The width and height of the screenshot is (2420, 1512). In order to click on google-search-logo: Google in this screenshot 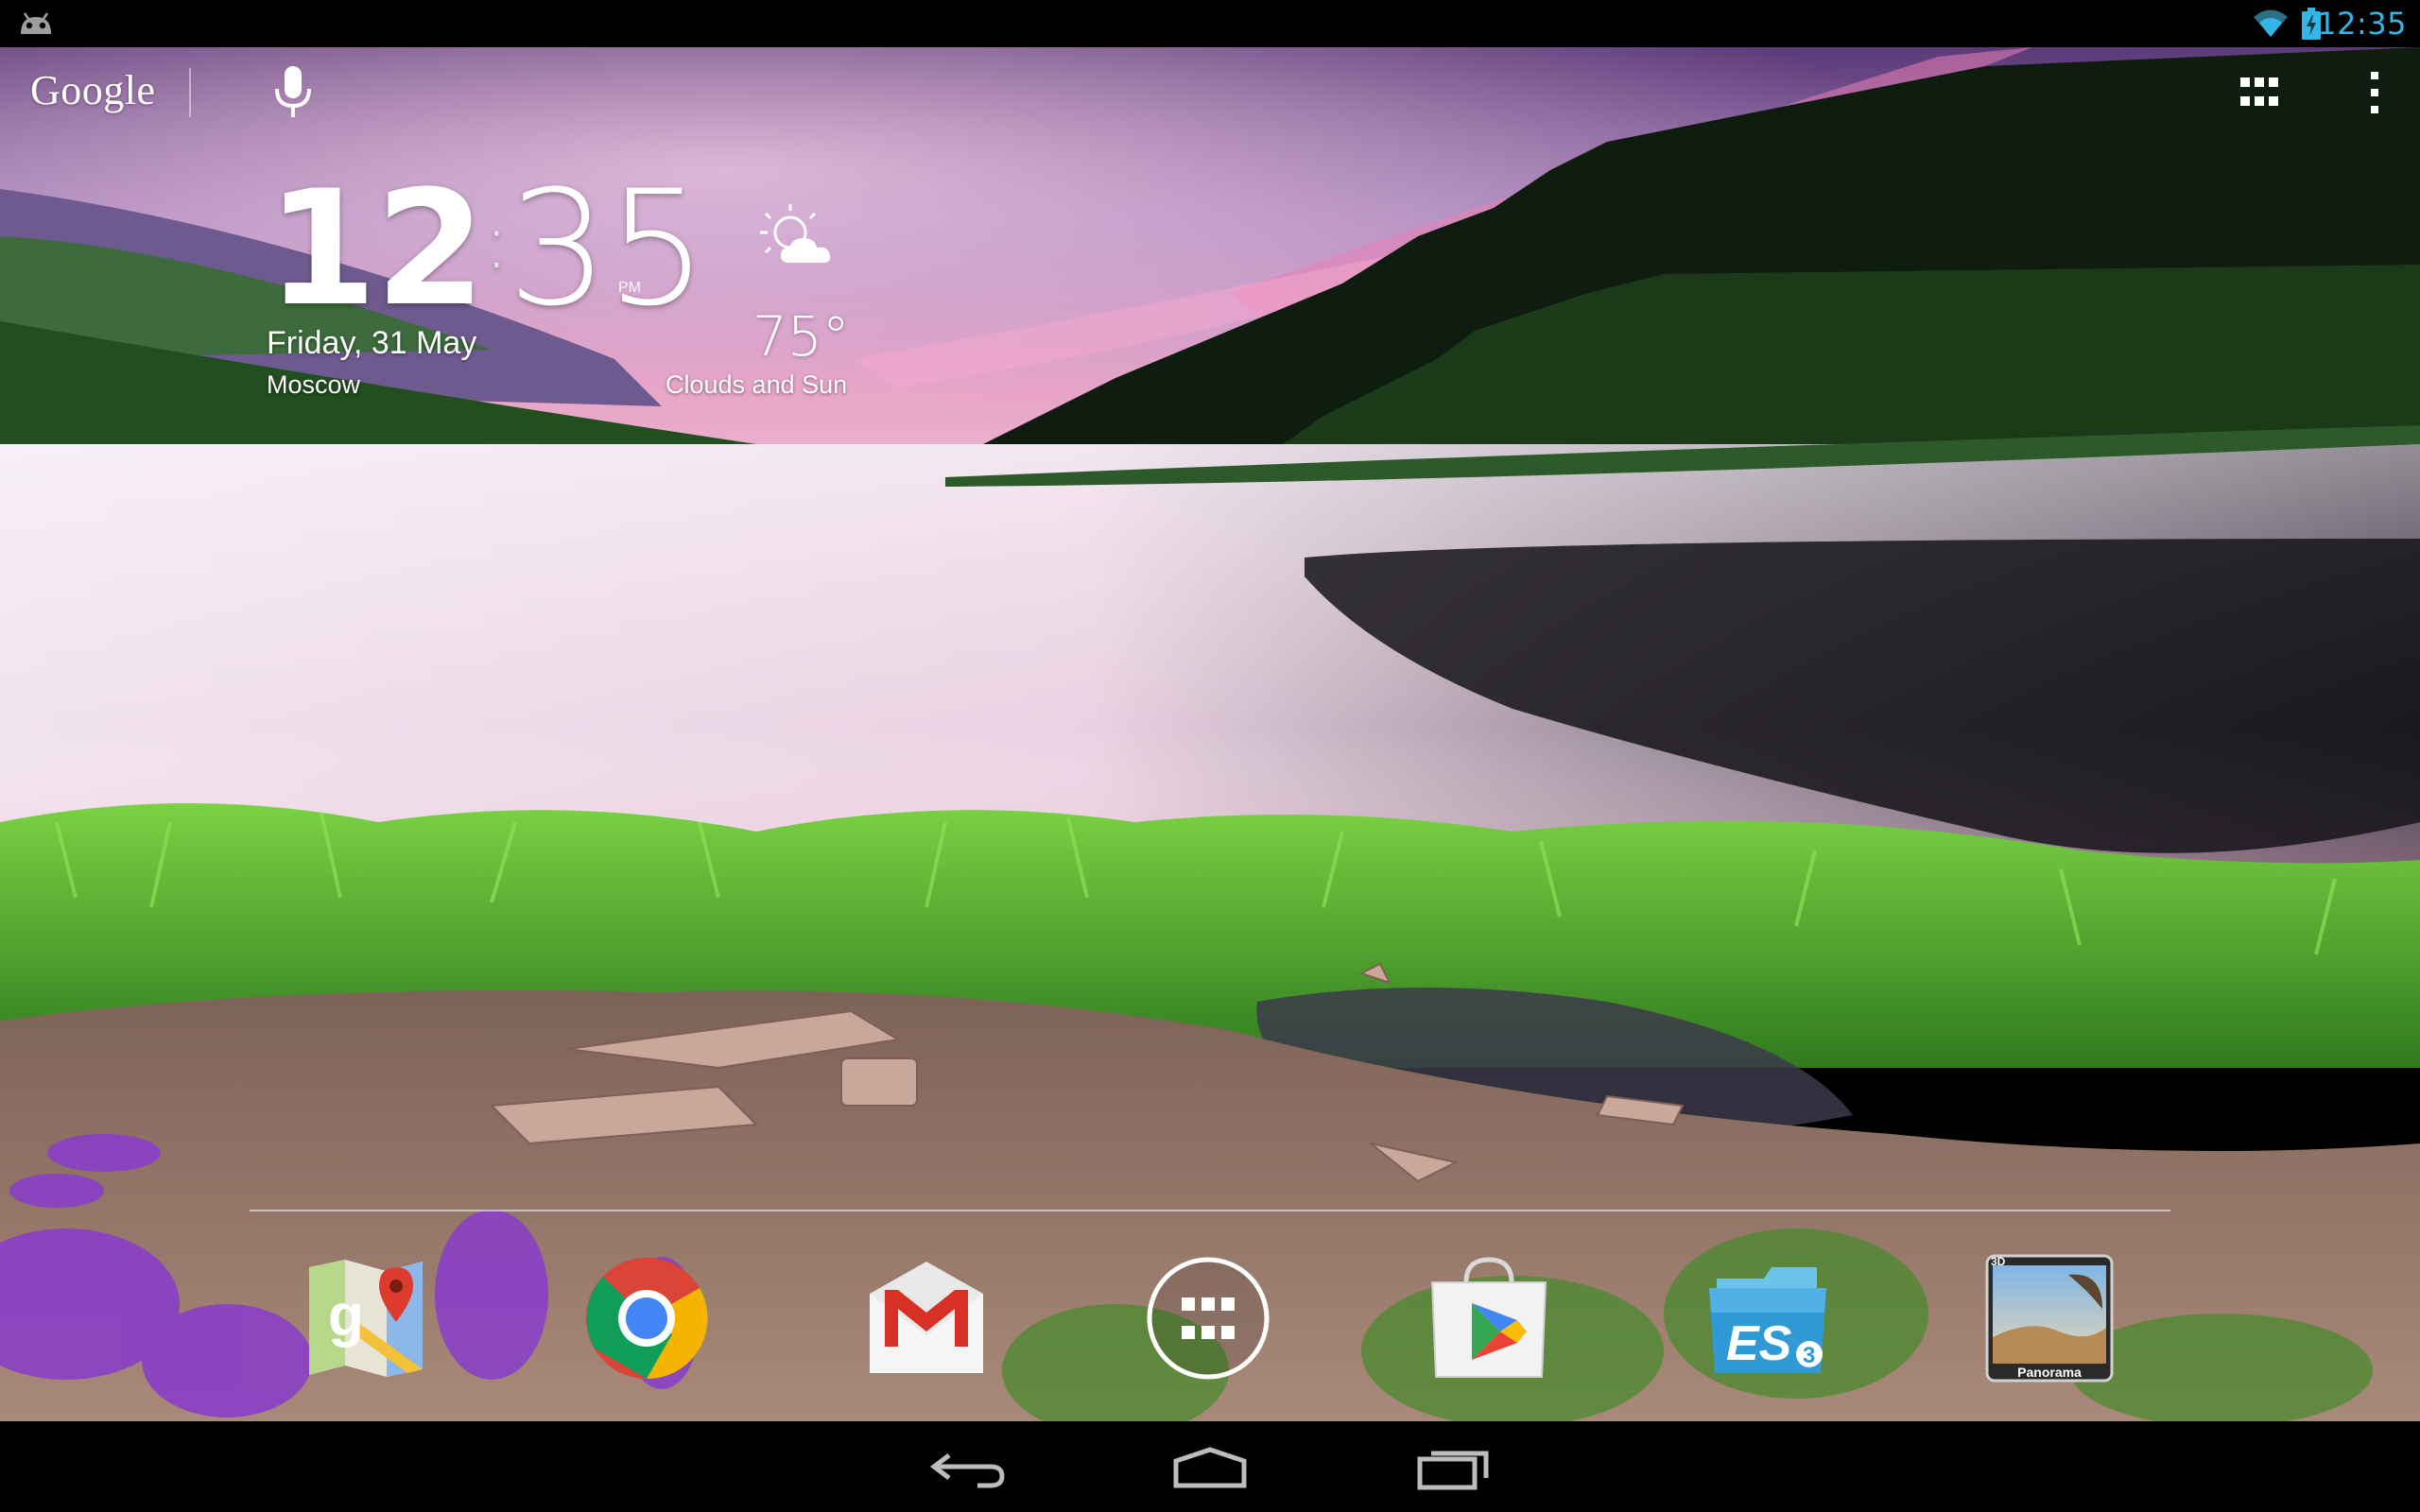, I will do `click(93, 90)`.